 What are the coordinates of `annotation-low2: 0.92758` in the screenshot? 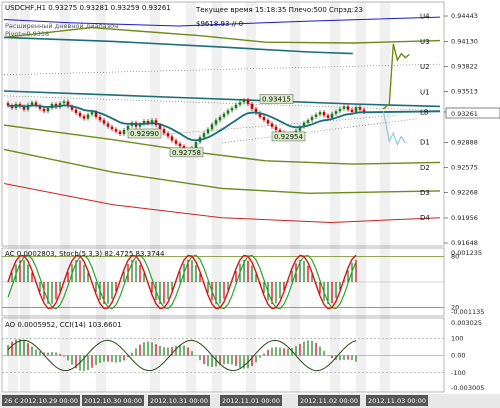 It's located at (186, 153).